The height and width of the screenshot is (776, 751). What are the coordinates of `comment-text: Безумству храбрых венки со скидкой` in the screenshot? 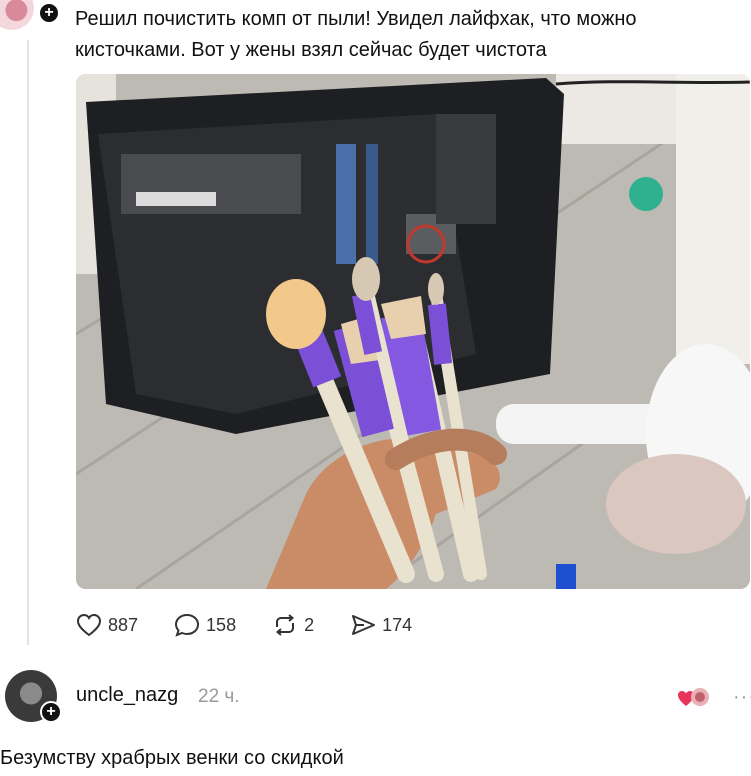 It's located at (172, 758).